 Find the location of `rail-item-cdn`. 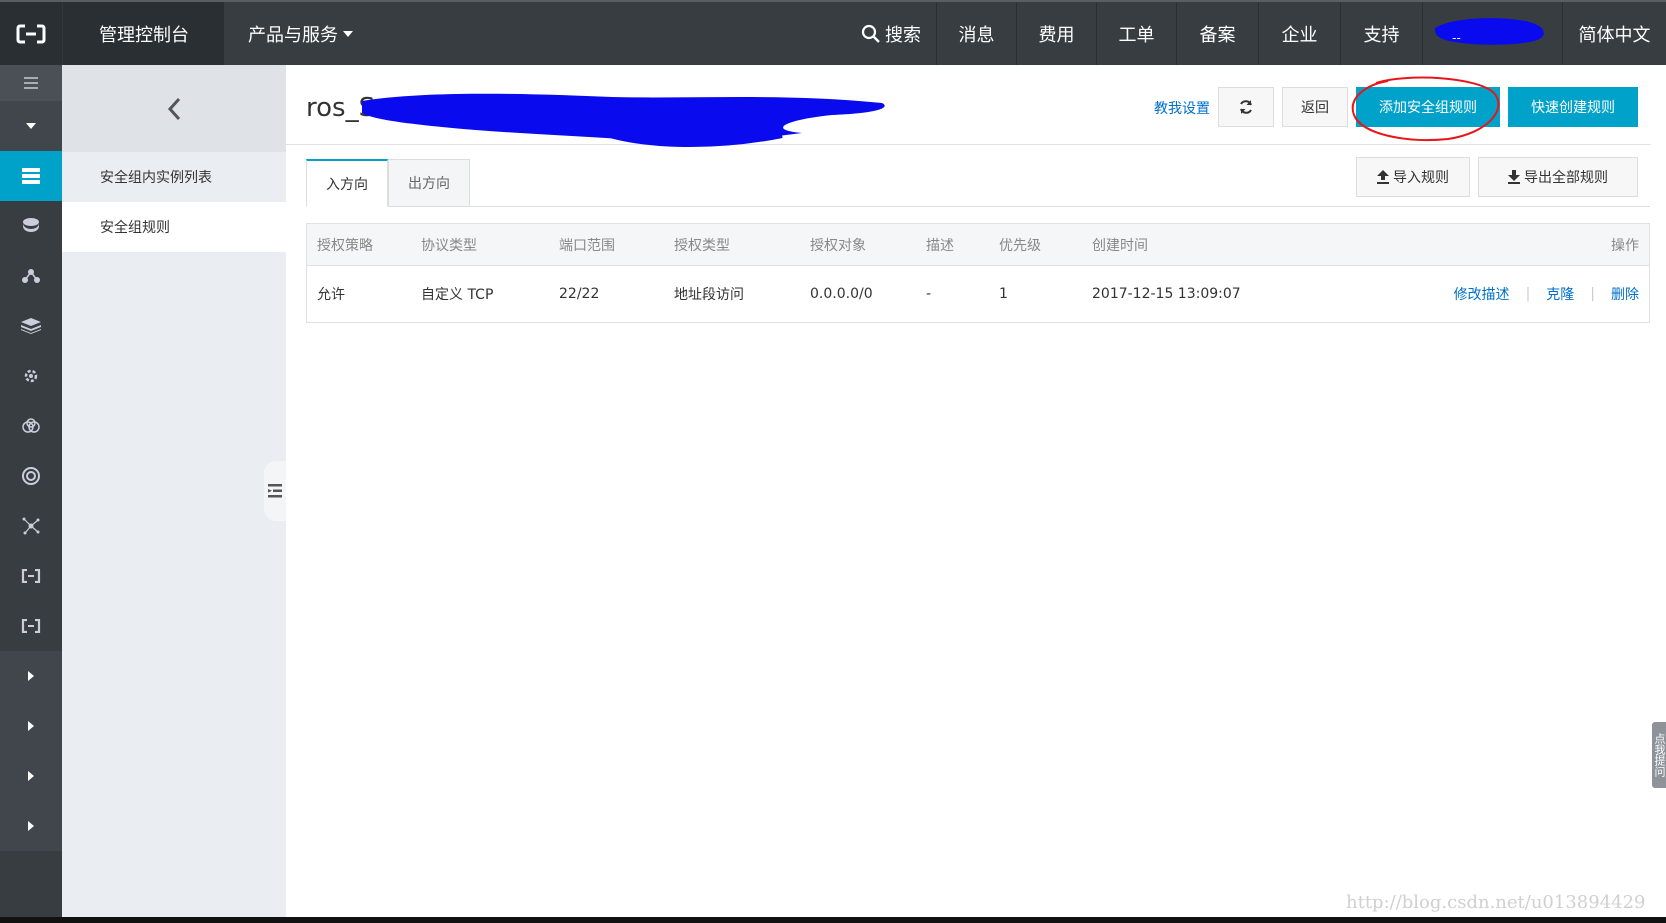

rail-item-cdn is located at coordinates (31, 426).